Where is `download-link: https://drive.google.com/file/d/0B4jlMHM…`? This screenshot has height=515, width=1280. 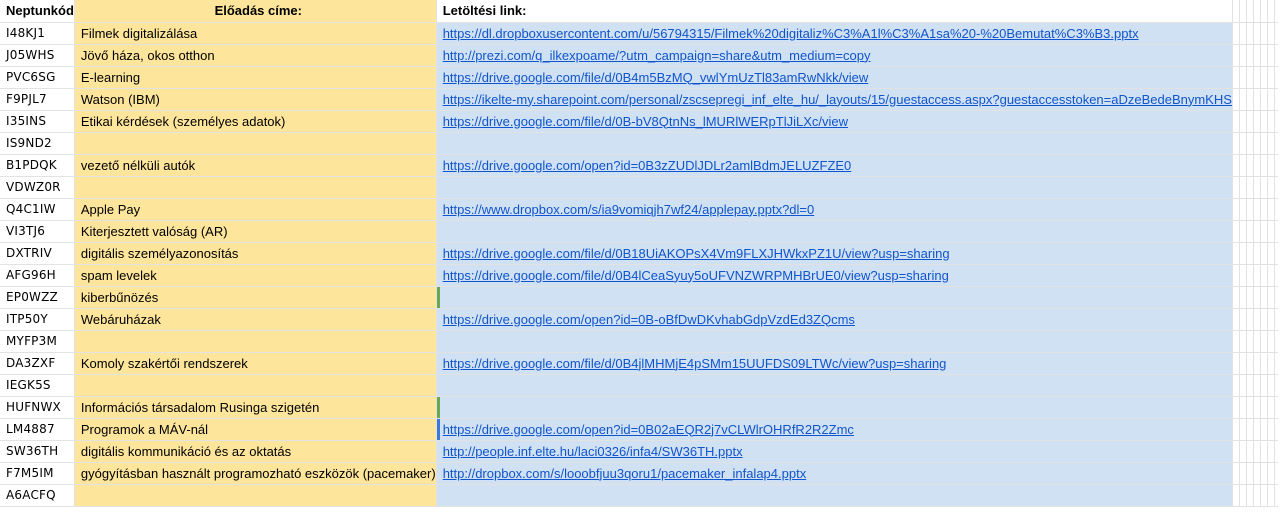
download-link: https://drive.google.com/file/d/0B4jlMHM… is located at coordinates (695, 363).